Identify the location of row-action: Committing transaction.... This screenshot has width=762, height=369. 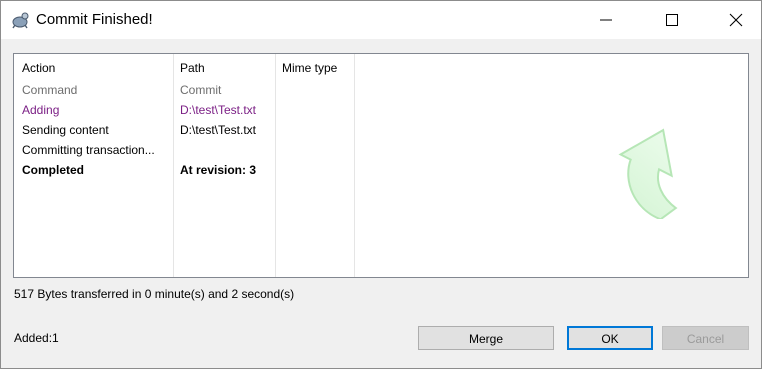
(88, 150).